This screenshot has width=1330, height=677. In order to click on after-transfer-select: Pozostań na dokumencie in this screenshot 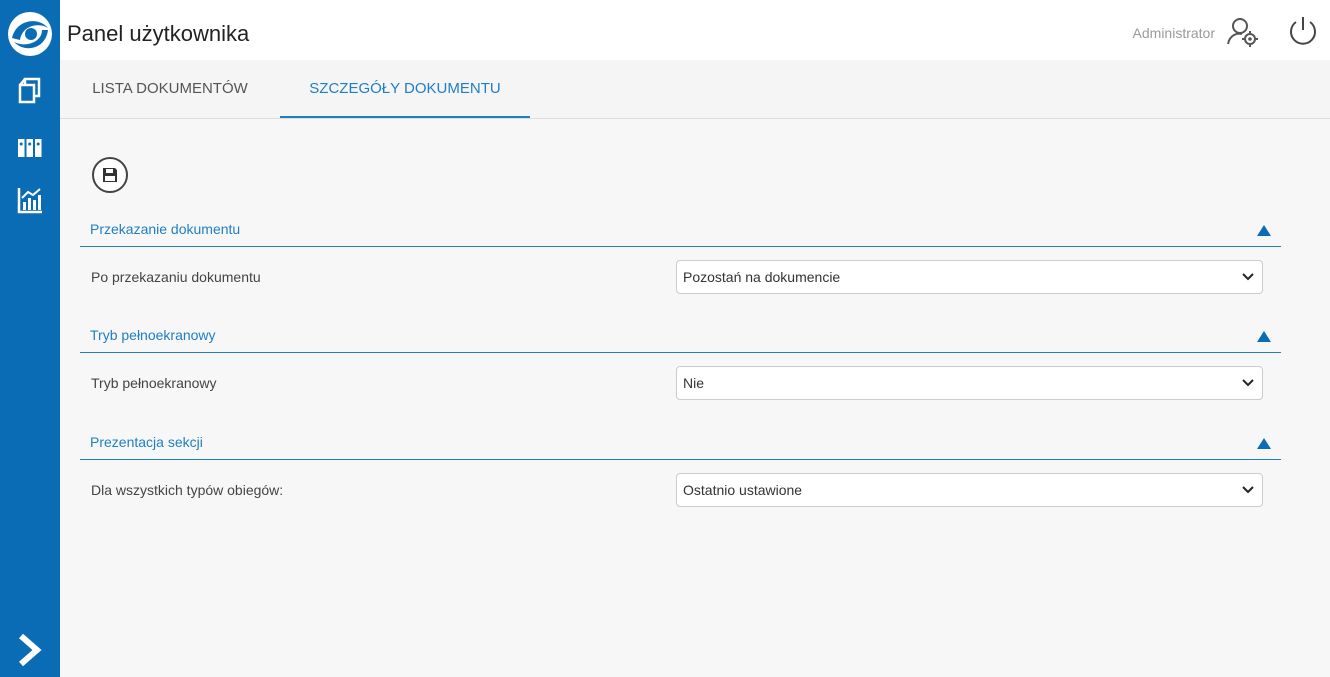, I will do `click(969, 277)`.